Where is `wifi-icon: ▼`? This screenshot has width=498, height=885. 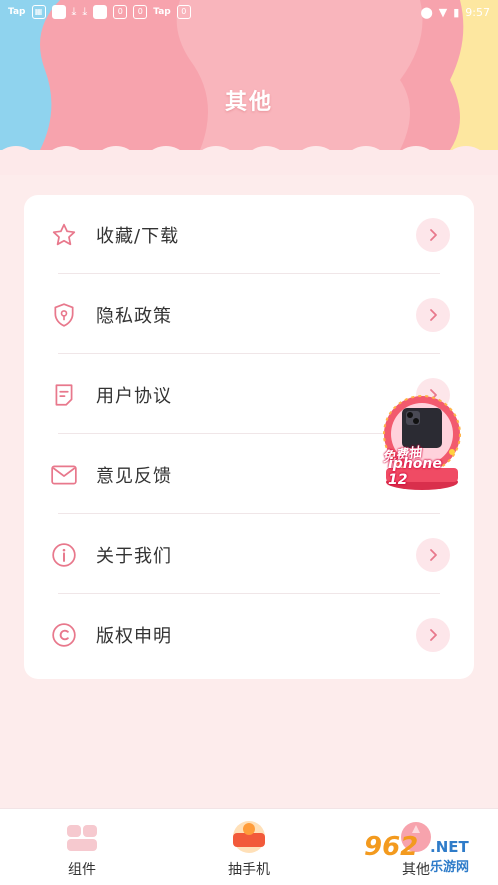
wifi-icon: ▼ is located at coordinates (443, 12).